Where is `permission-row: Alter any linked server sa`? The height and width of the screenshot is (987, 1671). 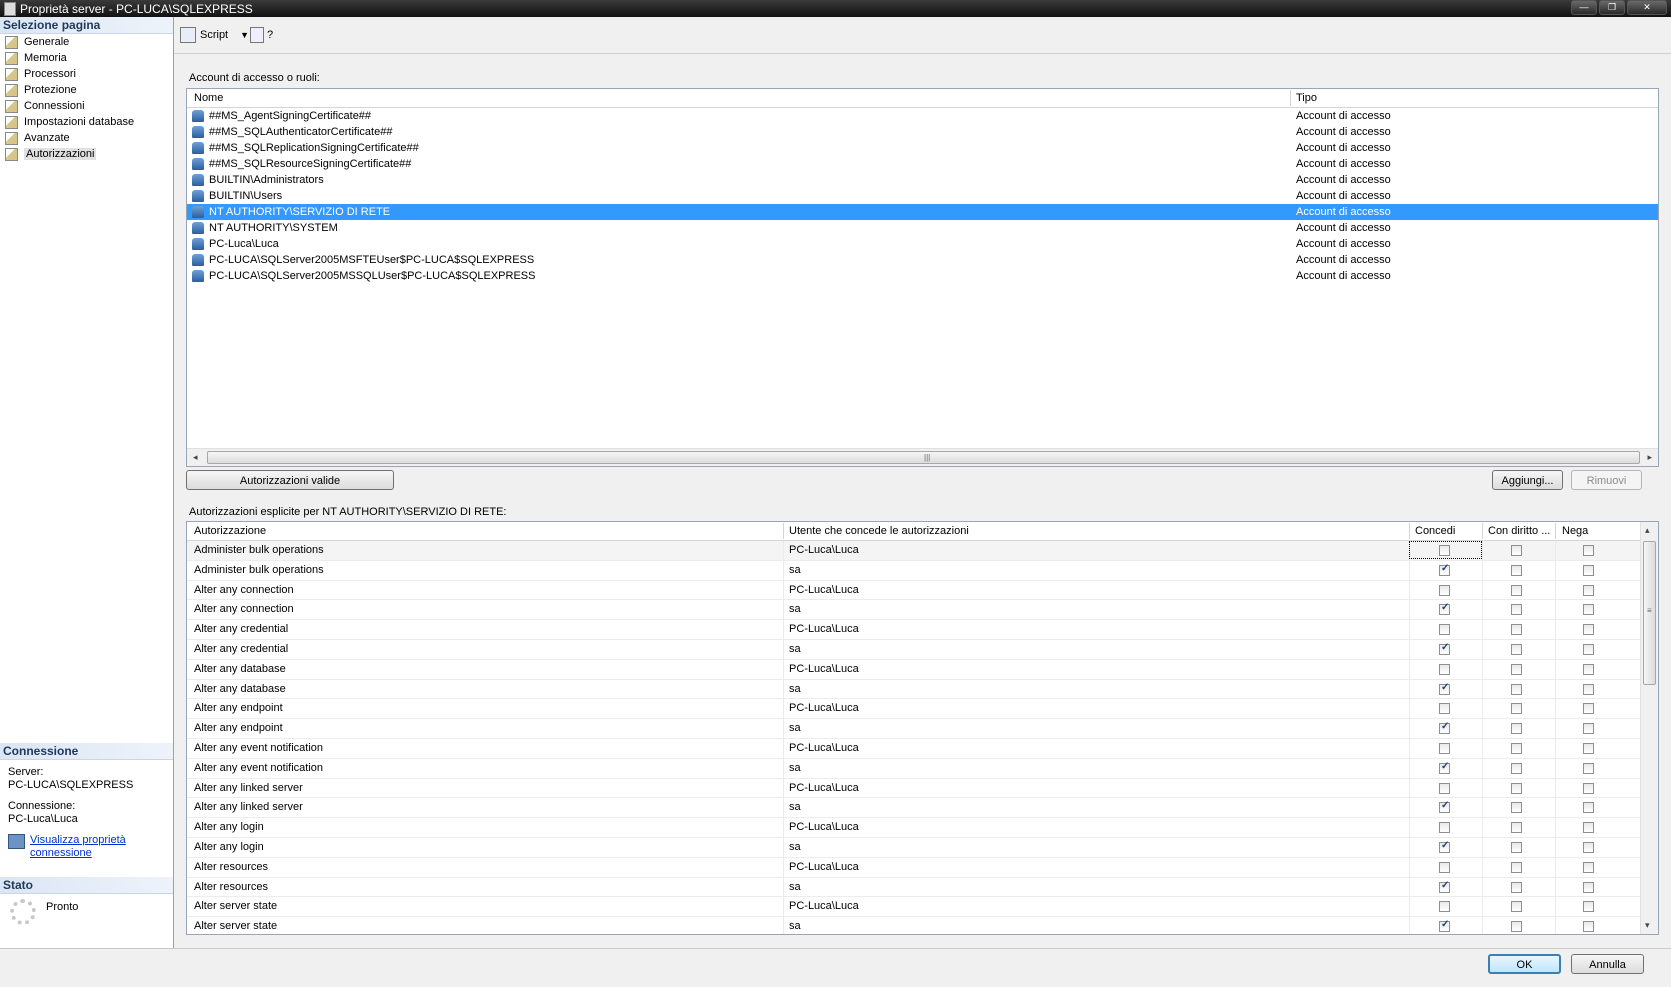
permission-row: Alter any linked server sa is located at coordinates (922, 808).